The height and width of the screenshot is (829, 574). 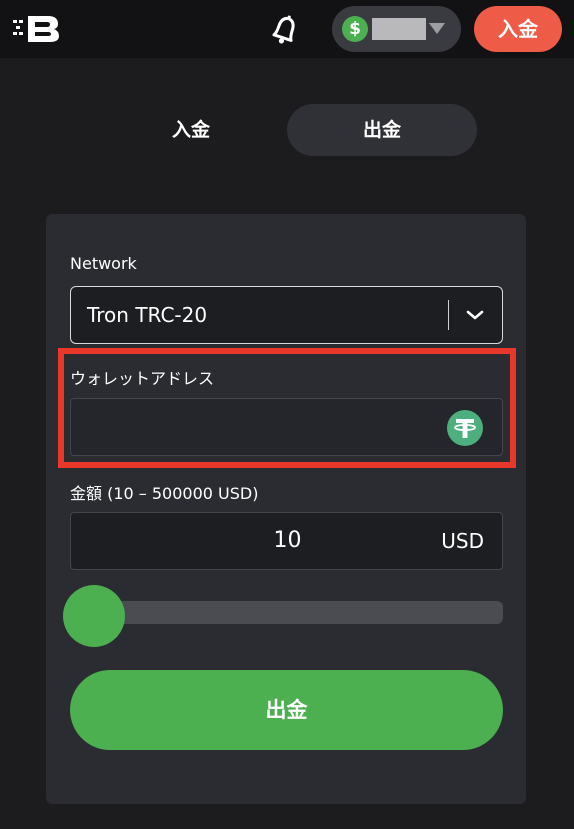 What do you see at coordinates (399, 29) in the screenshot?
I see `balance-amount-redacted` at bounding box center [399, 29].